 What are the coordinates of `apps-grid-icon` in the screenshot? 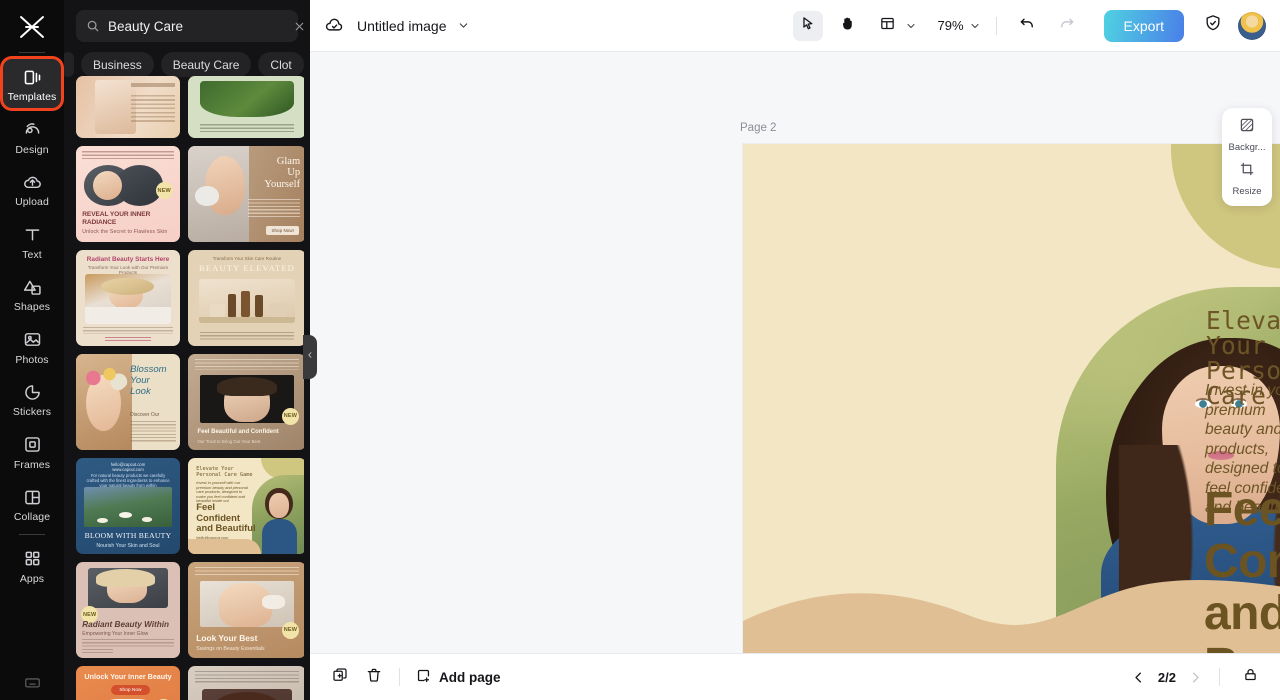 It's located at (32, 559).